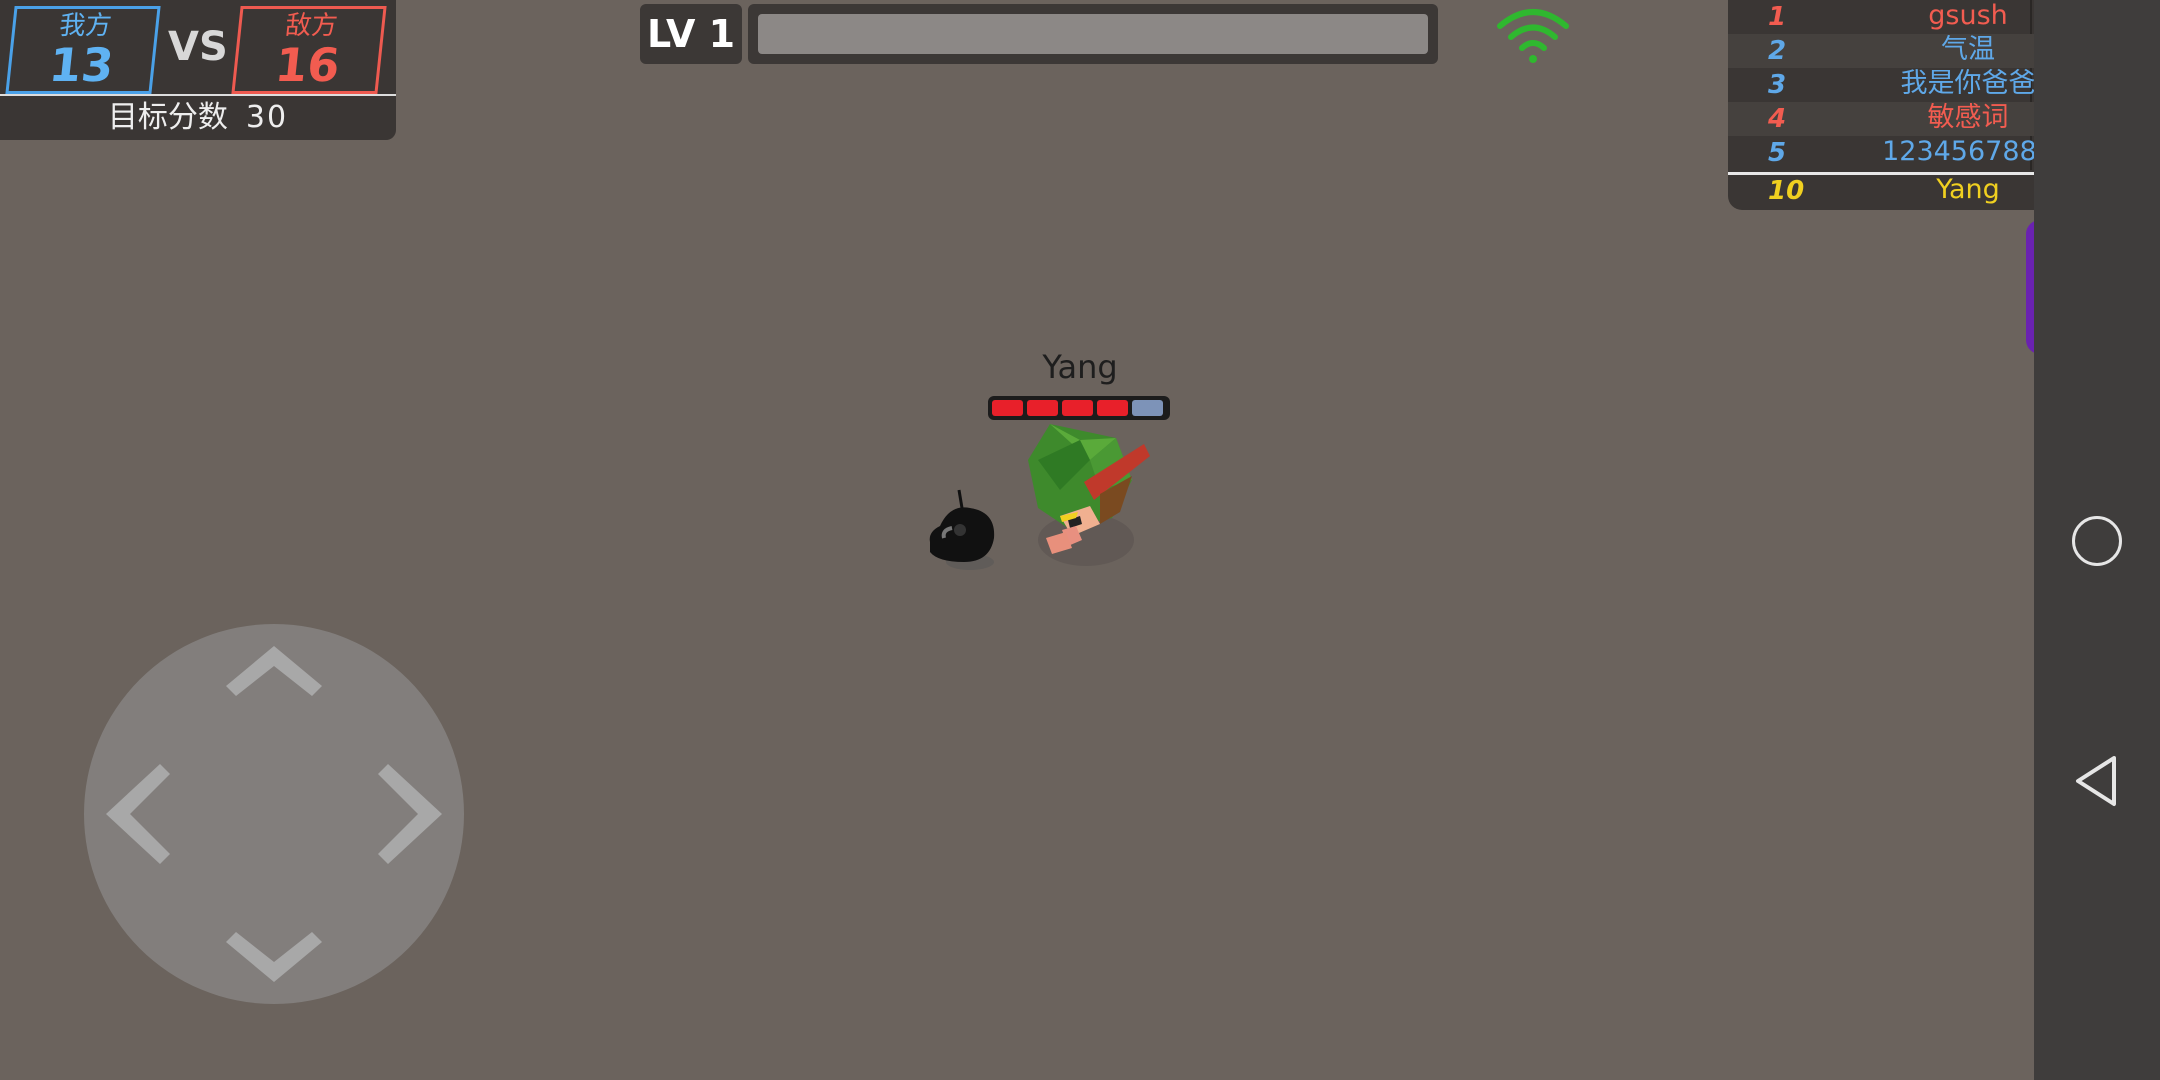 The image size is (2160, 1080). Describe the element at coordinates (81, 65) in the screenshot. I see `our-team-score-value: 13` at that location.